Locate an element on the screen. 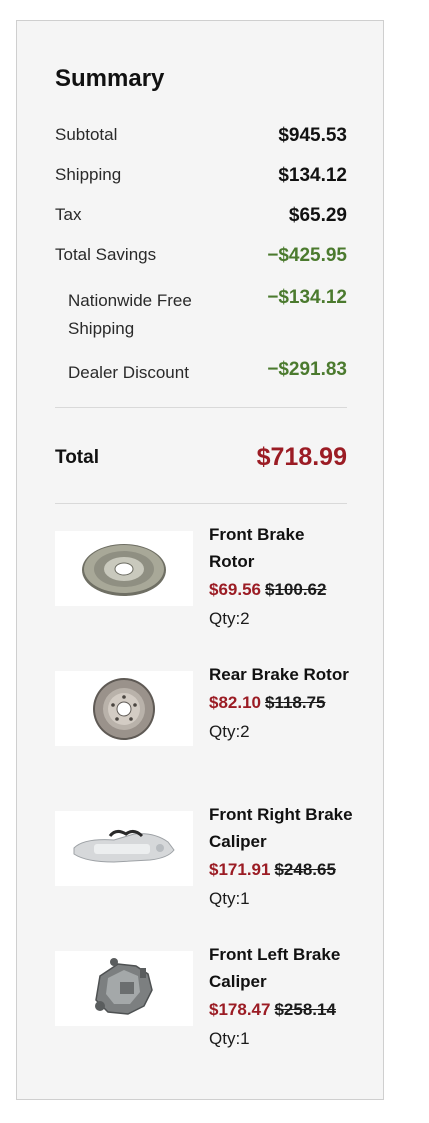 The image size is (429, 1123). nationwide-shipping-row: Nationwide Free Shipping −$134.12 is located at coordinates (201, 315).